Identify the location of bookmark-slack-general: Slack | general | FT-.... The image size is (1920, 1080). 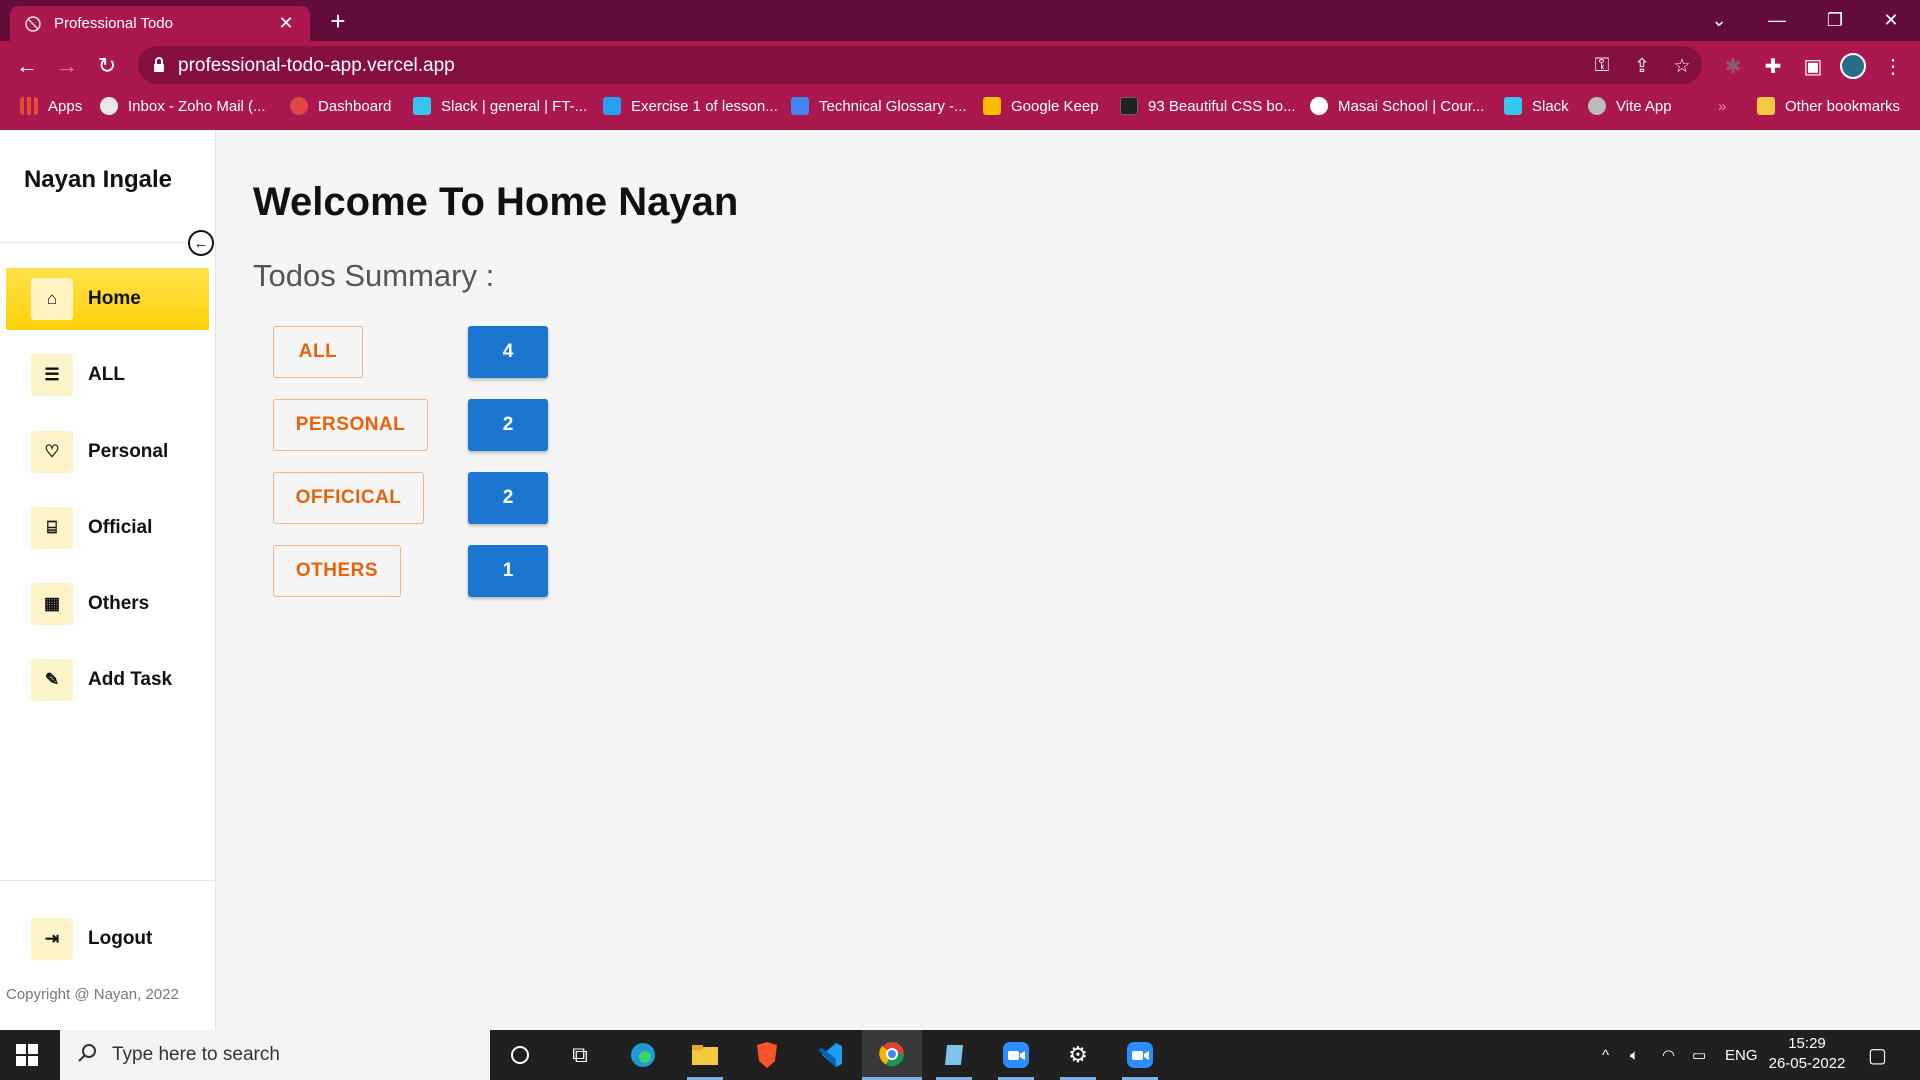
(500, 106).